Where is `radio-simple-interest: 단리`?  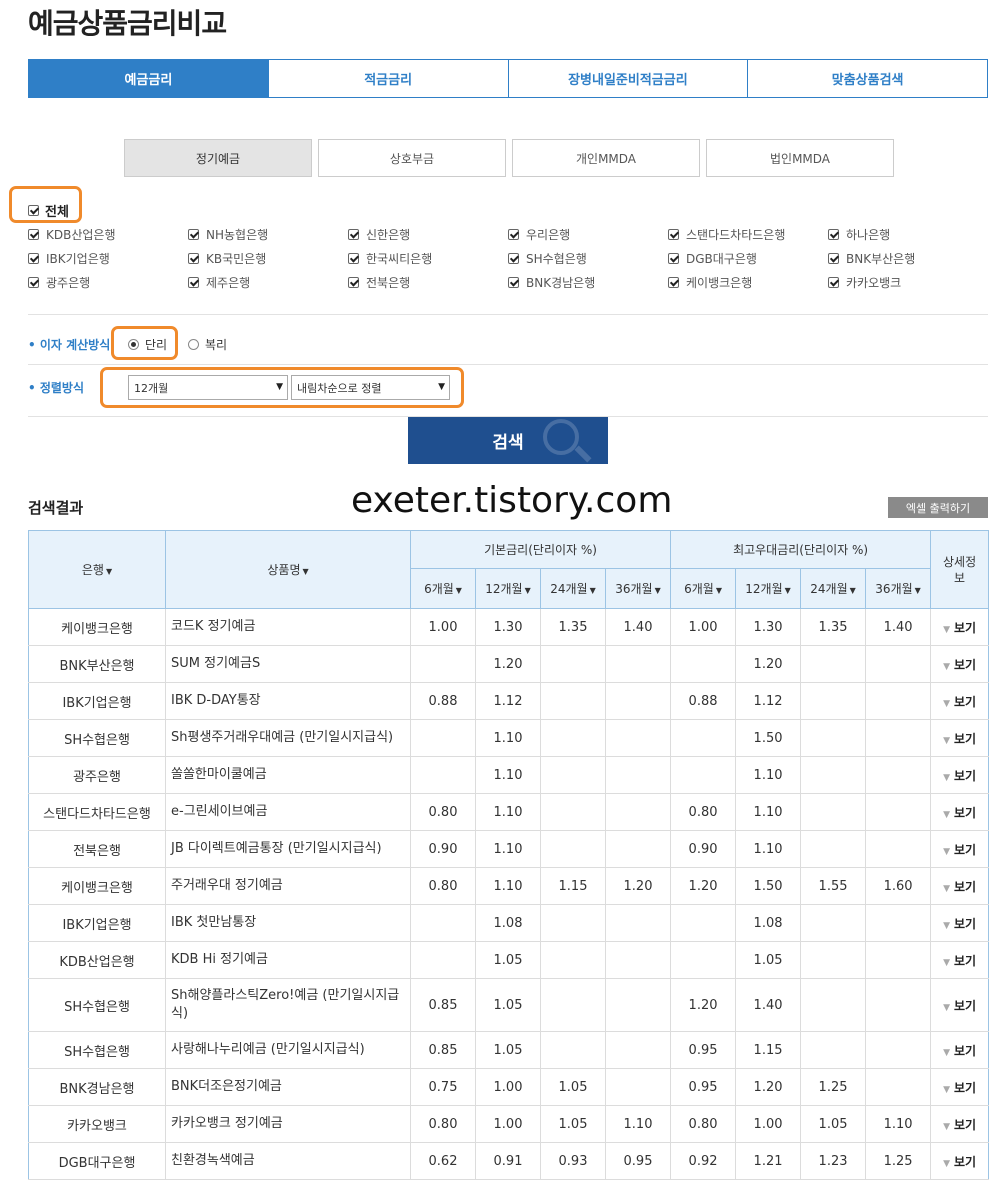 radio-simple-interest: 단리 is located at coordinates (147, 344).